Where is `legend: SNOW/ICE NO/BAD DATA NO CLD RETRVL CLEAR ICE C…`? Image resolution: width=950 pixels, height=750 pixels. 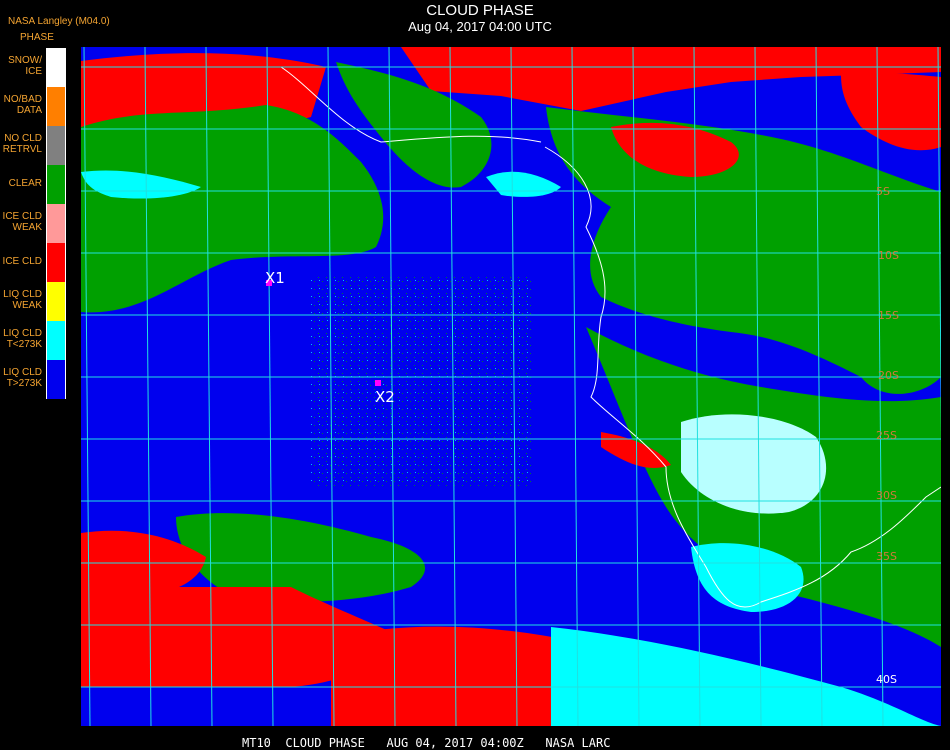 legend: SNOW/ICE NO/BAD DATA NO CLD RETRVL CLEAR ICE C… is located at coordinates (33, 224).